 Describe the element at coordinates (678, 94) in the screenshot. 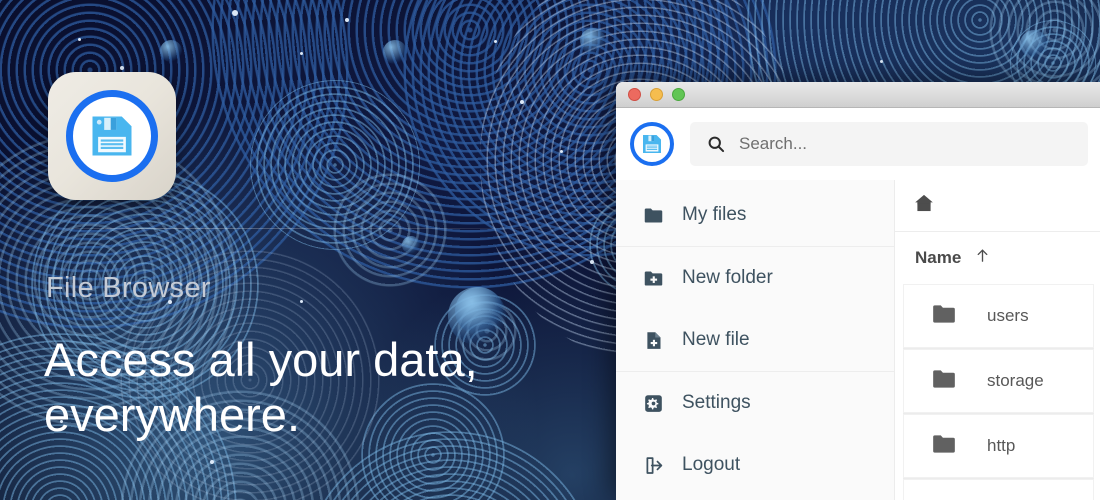

I see `zoom-button` at that location.